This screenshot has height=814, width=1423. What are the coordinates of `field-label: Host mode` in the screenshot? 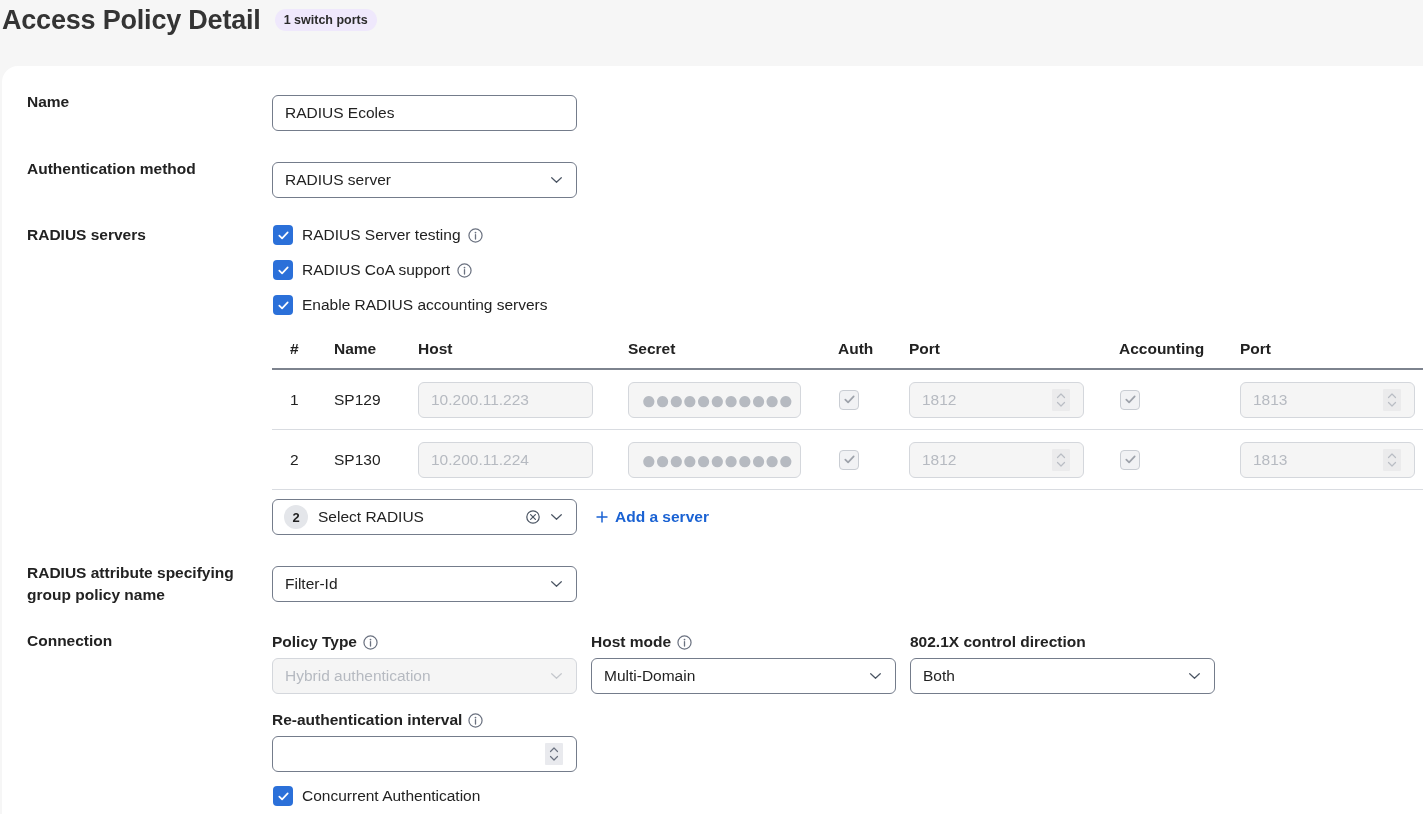 It's located at (631, 642).